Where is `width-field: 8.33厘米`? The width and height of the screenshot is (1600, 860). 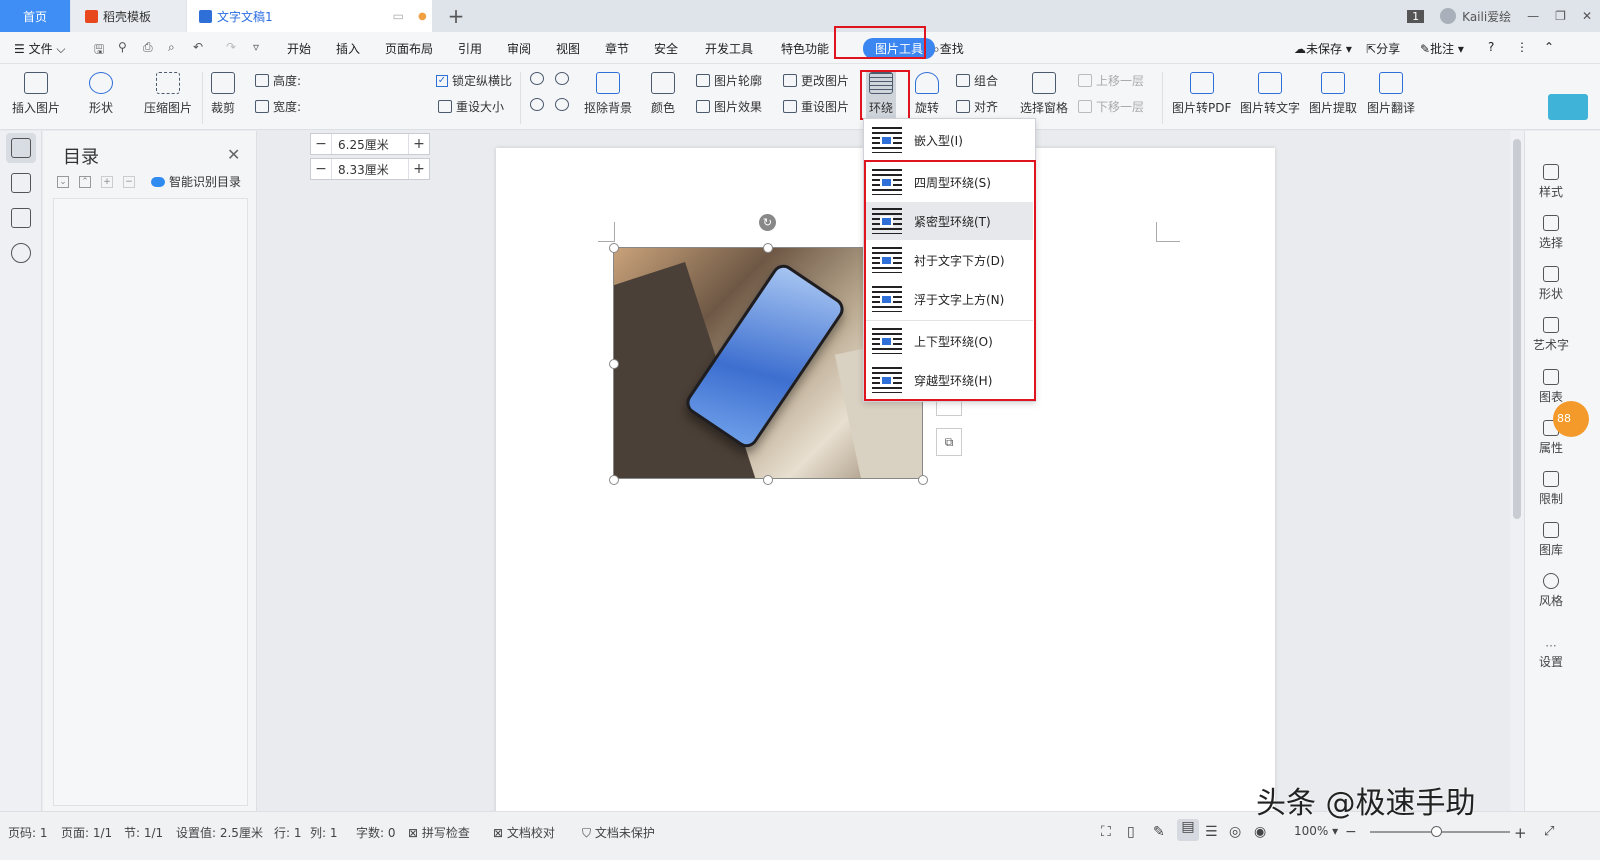 width-field: 8.33厘米 is located at coordinates (370, 169).